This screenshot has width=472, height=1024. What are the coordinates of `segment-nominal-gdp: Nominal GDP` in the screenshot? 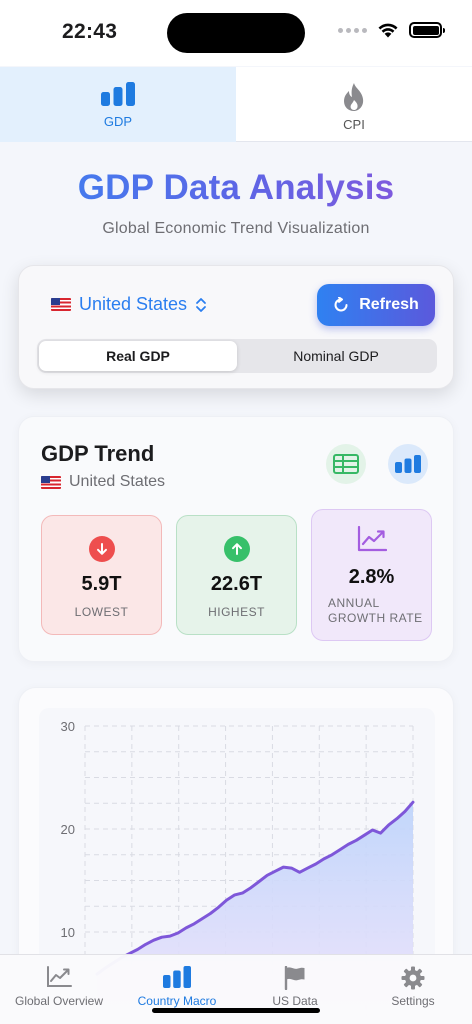 It's located at (336, 356).